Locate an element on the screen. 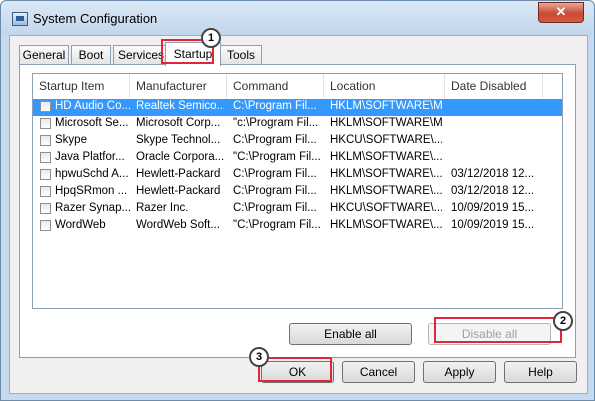 This screenshot has height=401, width=595. step-marker-1: 1 is located at coordinates (211, 38).